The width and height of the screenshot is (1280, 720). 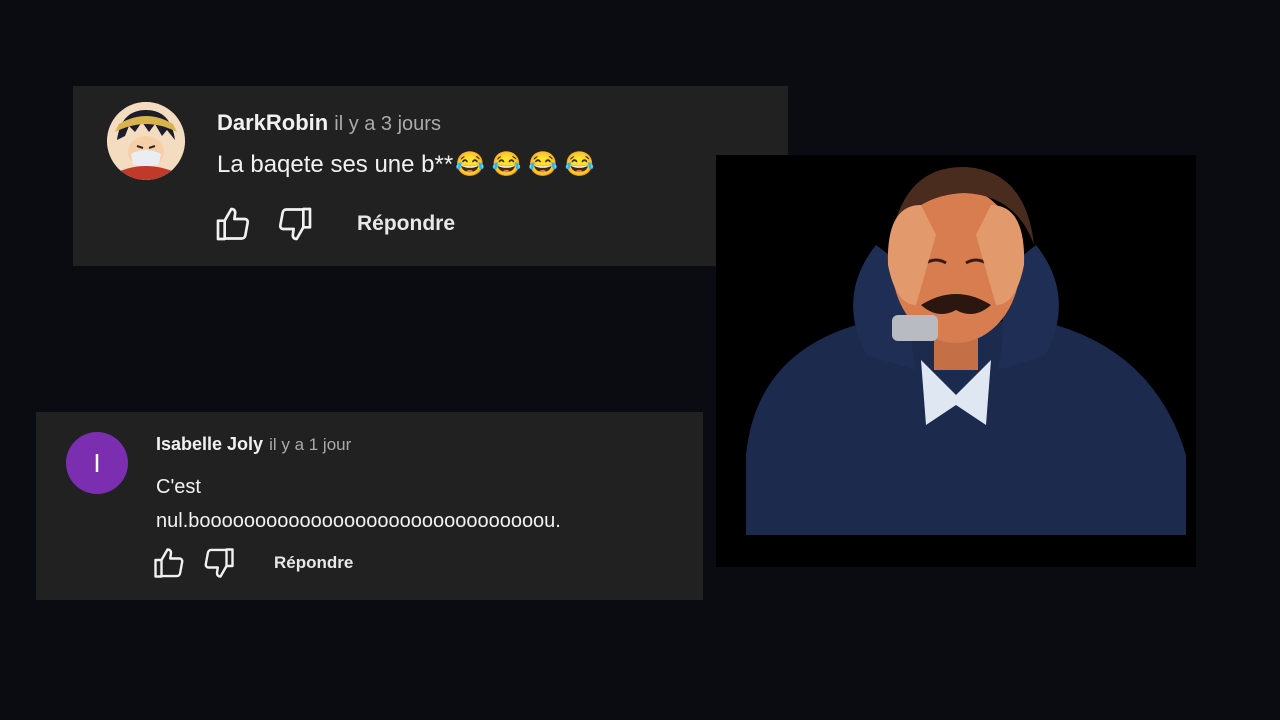 I want to click on avatar: I, so click(x=97, y=463).